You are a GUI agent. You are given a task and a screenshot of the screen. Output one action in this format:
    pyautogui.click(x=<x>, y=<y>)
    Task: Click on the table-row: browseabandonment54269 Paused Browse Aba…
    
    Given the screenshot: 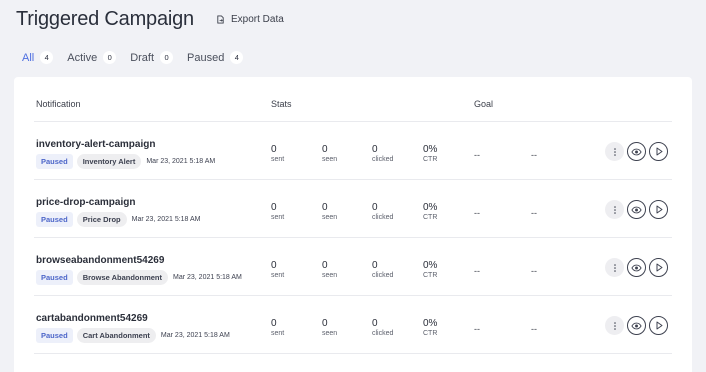 What is the action you would take?
    pyautogui.click(x=353, y=266)
    